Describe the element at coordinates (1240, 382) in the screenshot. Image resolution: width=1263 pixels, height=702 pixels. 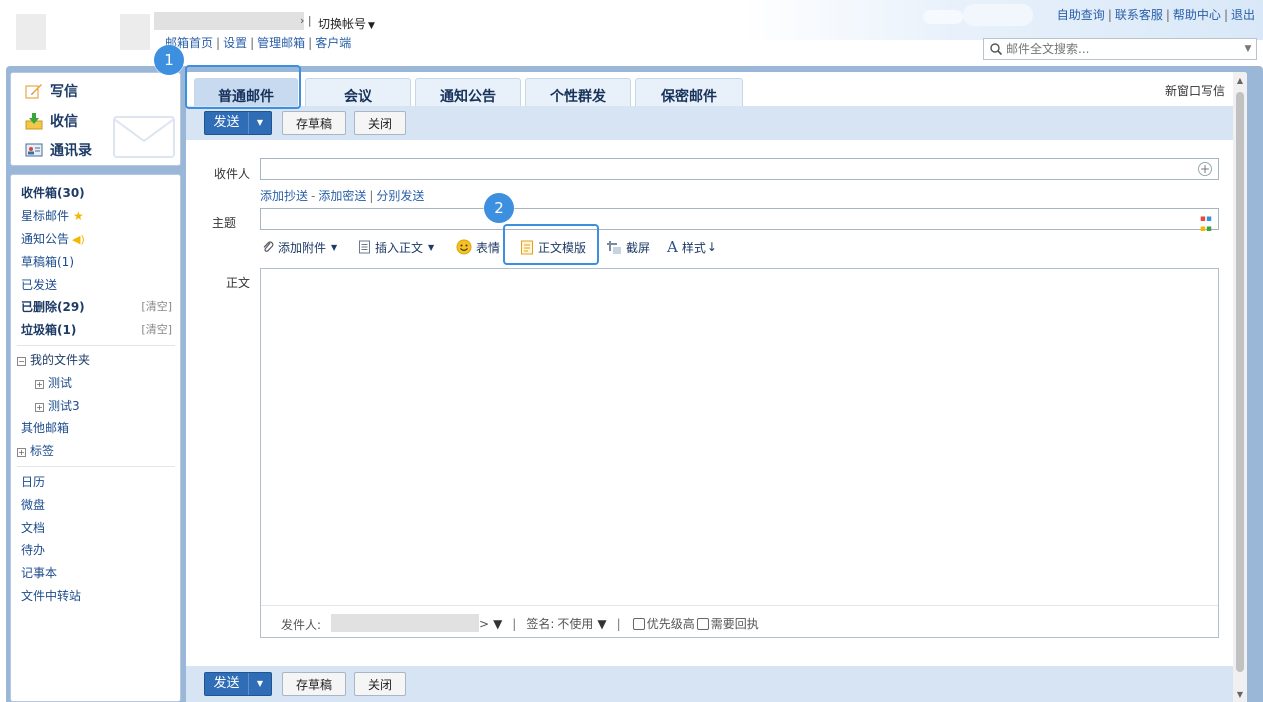
I see `scroll-thumb` at that location.